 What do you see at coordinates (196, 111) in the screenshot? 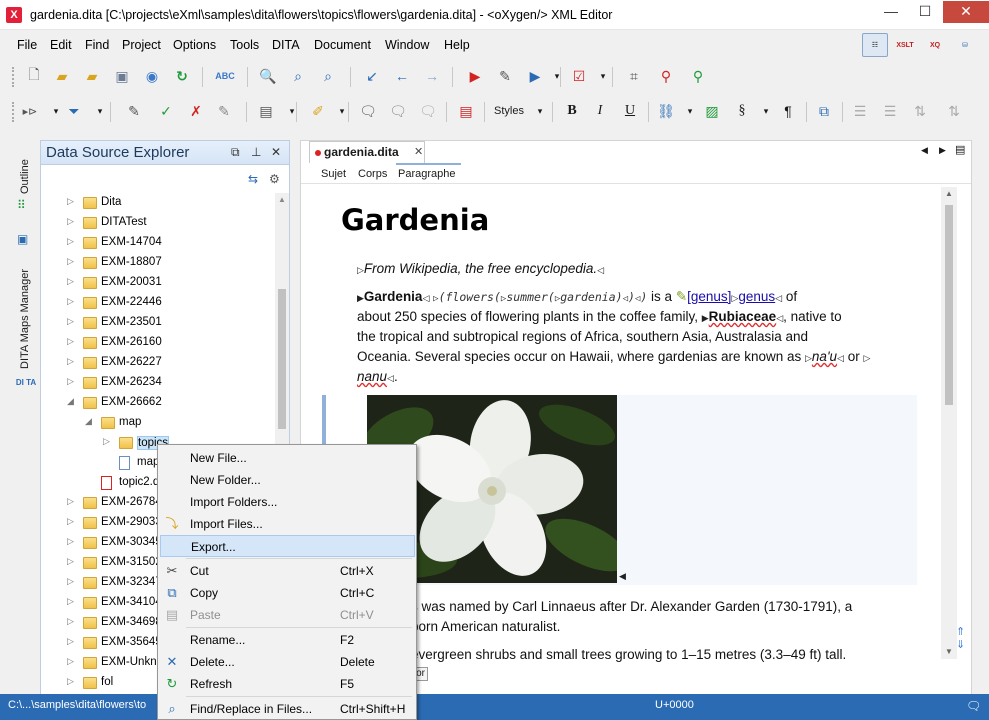
I see `reject-change-icon: ✗` at bounding box center [196, 111].